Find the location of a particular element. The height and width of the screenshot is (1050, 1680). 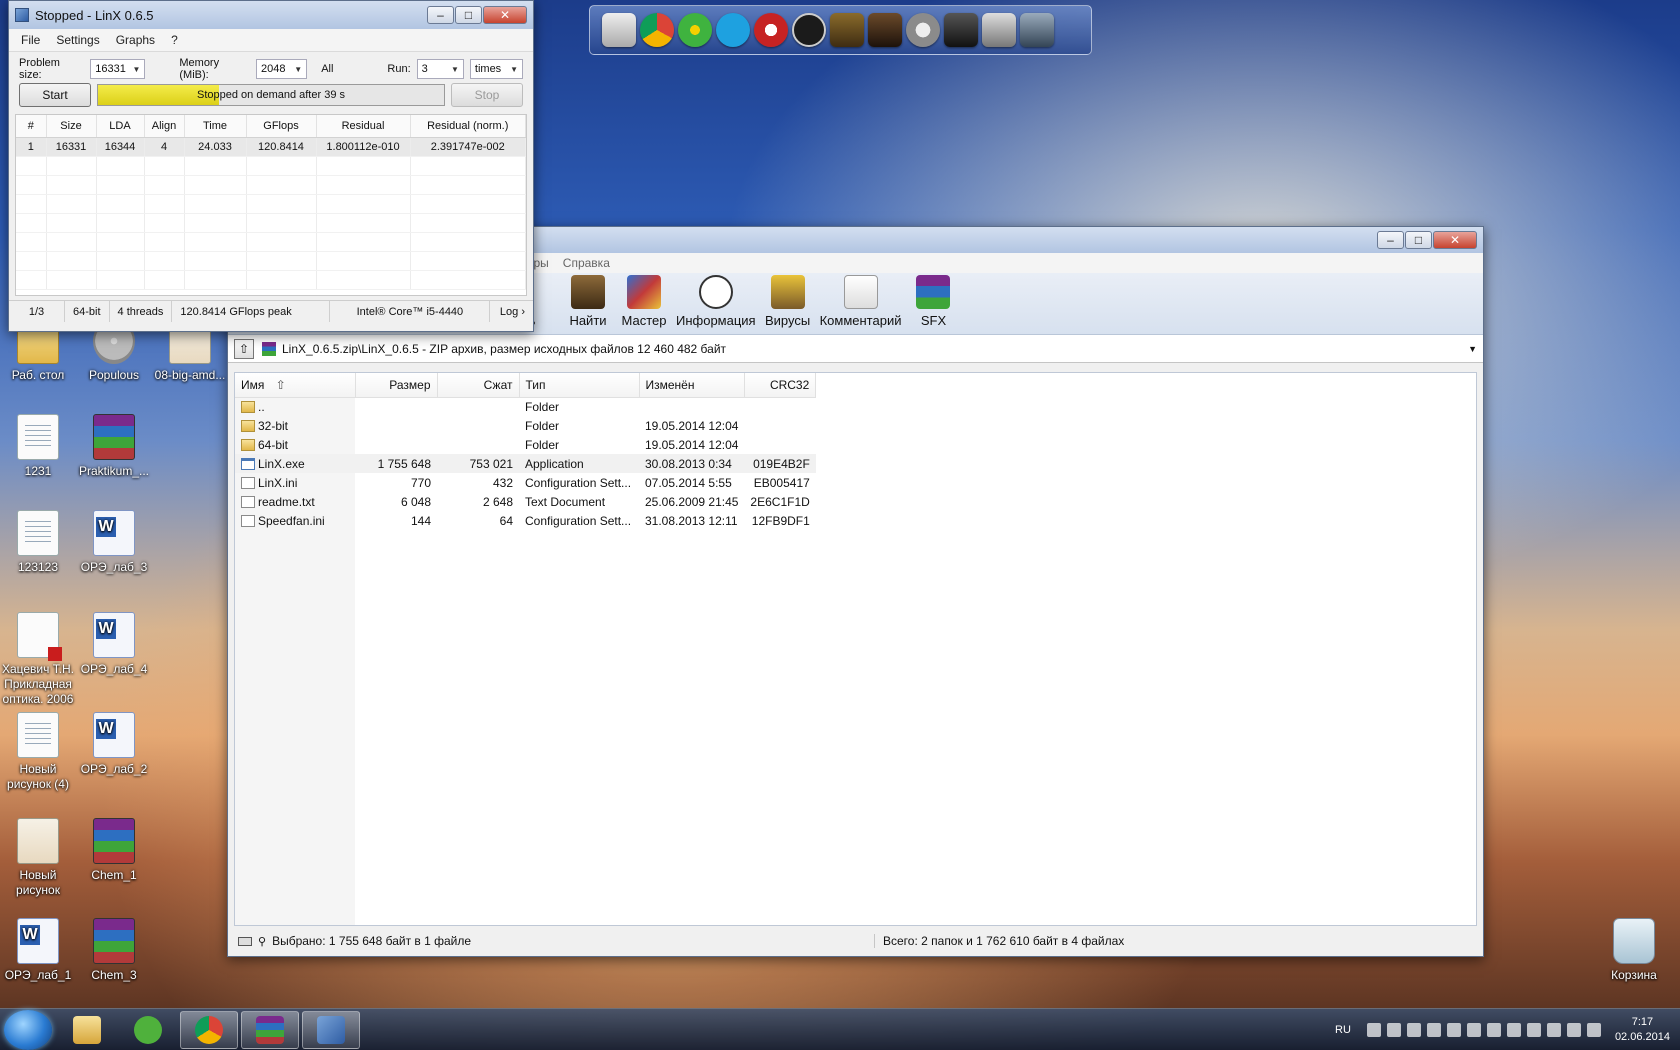

chevron-down-icon: ▼ is located at coordinates (1472, 349).